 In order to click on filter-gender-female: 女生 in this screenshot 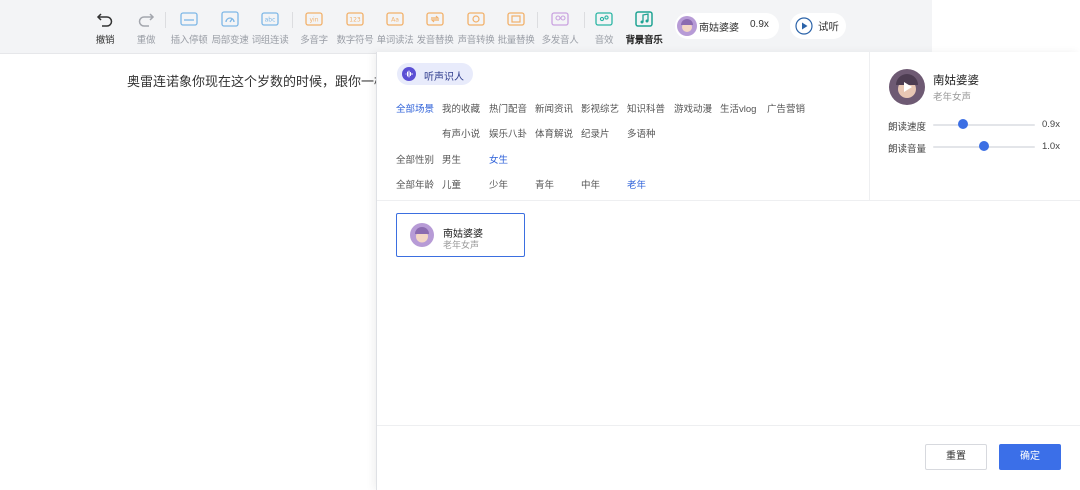, I will do `click(498, 159)`.